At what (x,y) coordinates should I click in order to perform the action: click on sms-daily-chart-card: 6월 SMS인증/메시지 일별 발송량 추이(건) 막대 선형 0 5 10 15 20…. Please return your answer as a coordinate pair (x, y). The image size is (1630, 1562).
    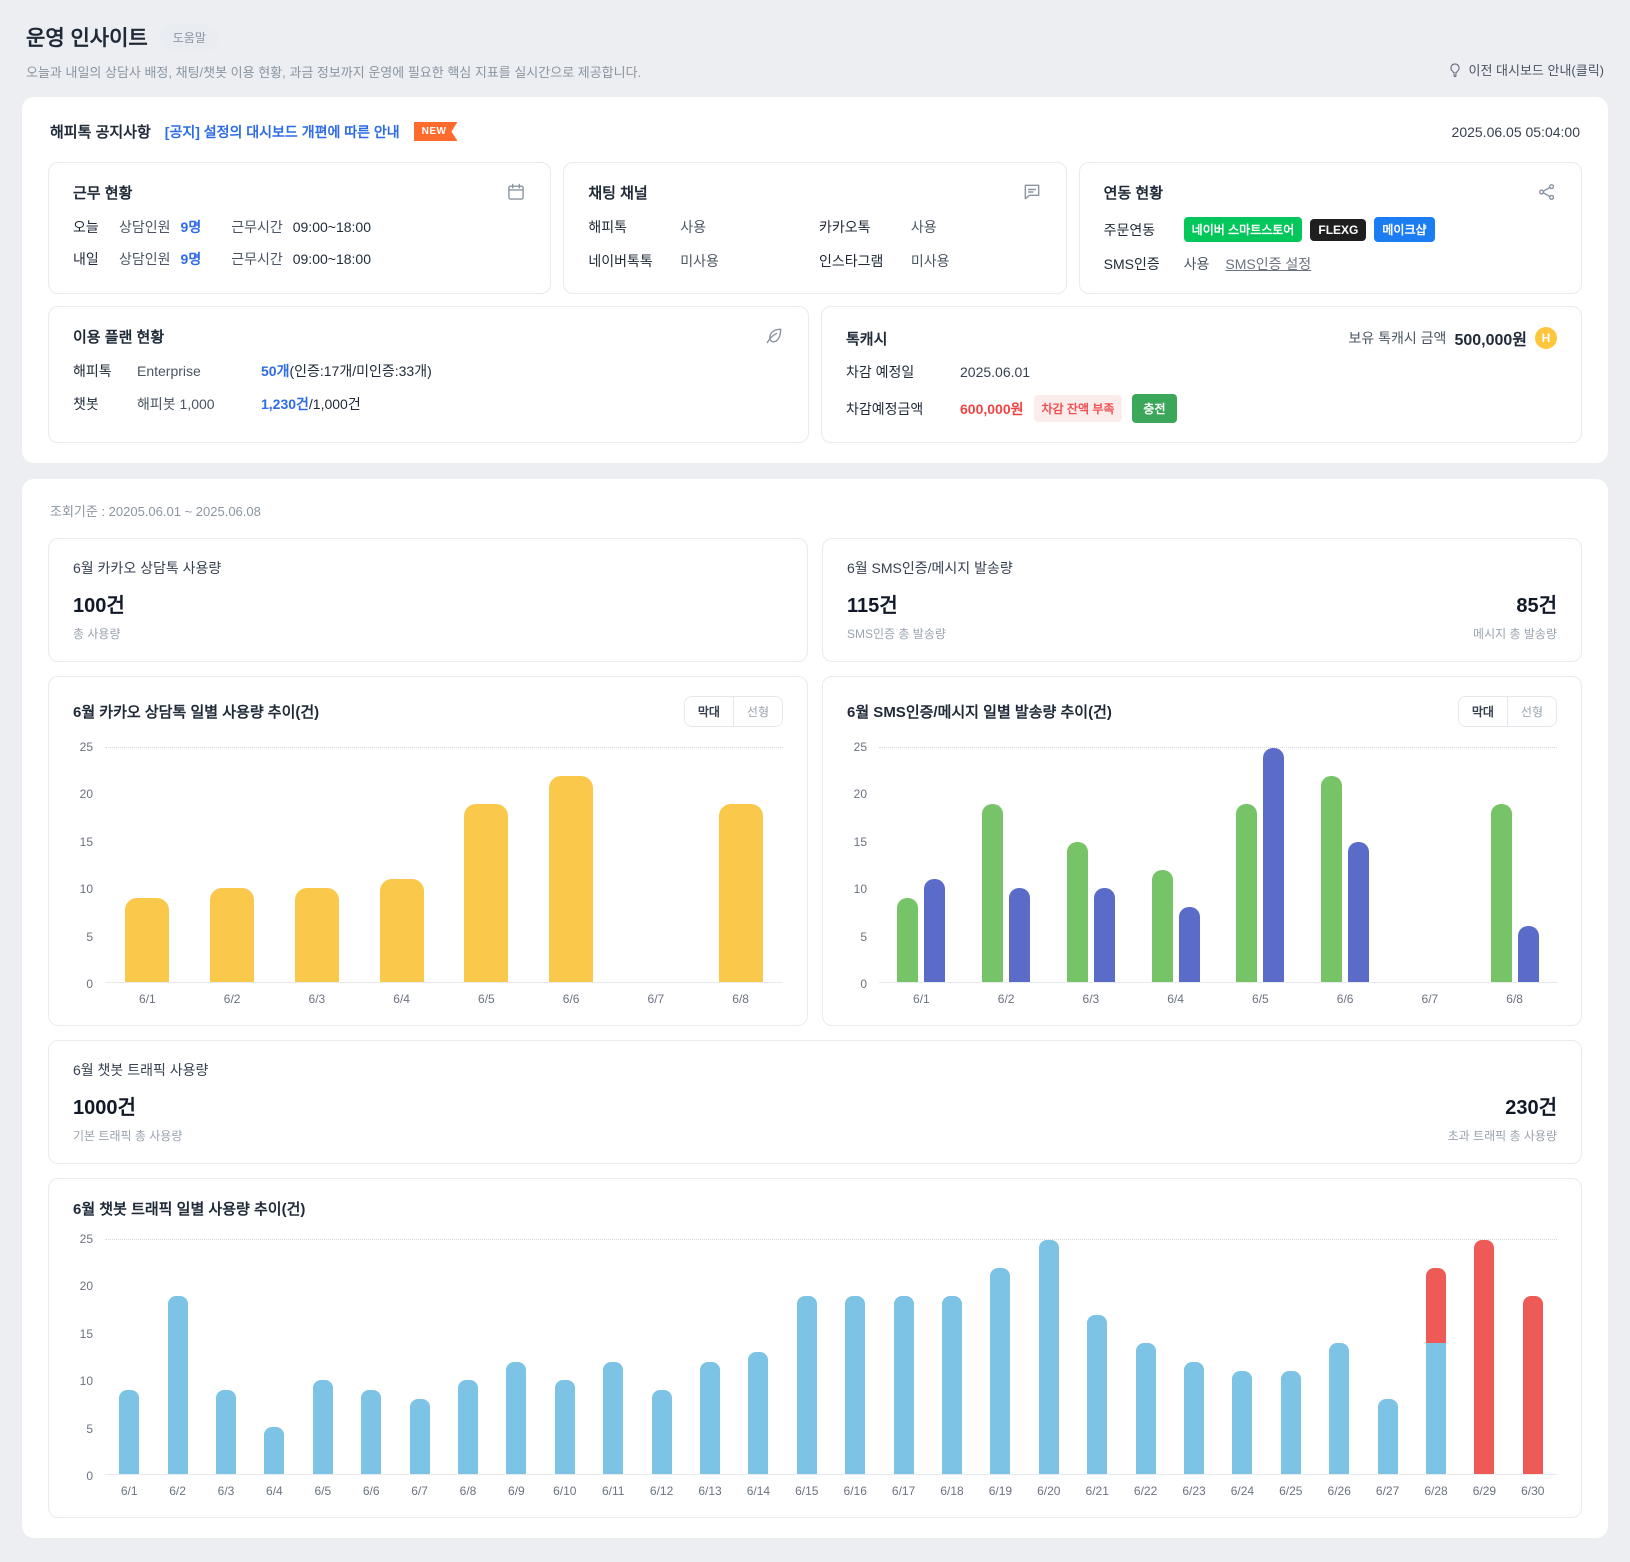
    Looking at the image, I should click on (1202, 851).